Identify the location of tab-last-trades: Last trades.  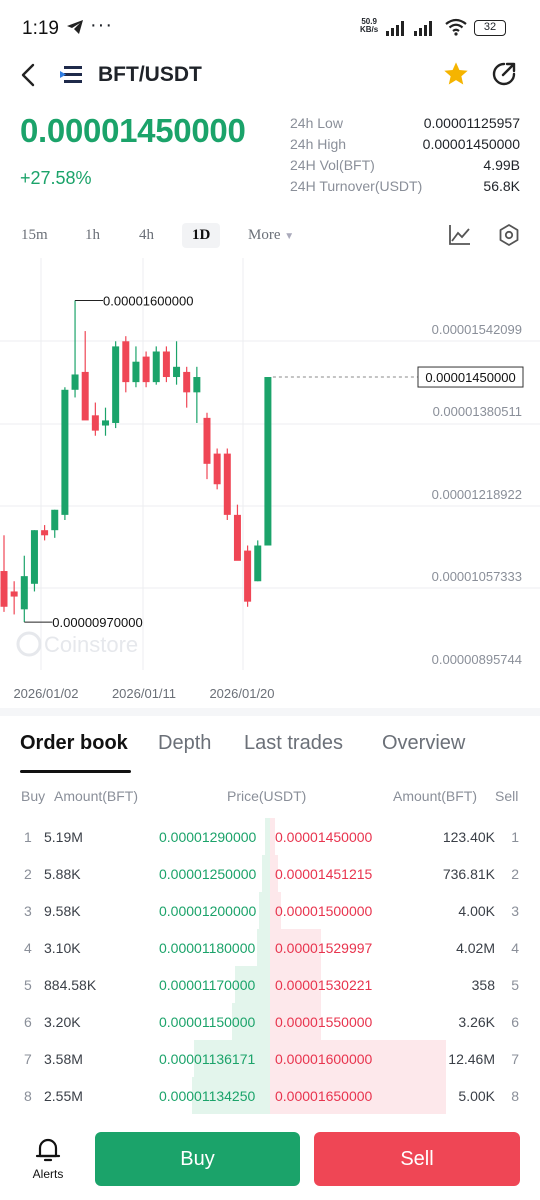
(293, 743).